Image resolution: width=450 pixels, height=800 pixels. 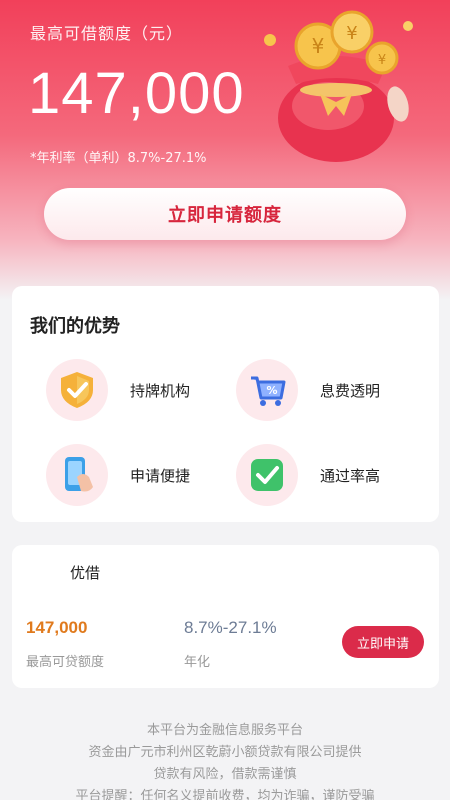 I want to click on annual-rate-label: 年化, so click(x=197, y=662).